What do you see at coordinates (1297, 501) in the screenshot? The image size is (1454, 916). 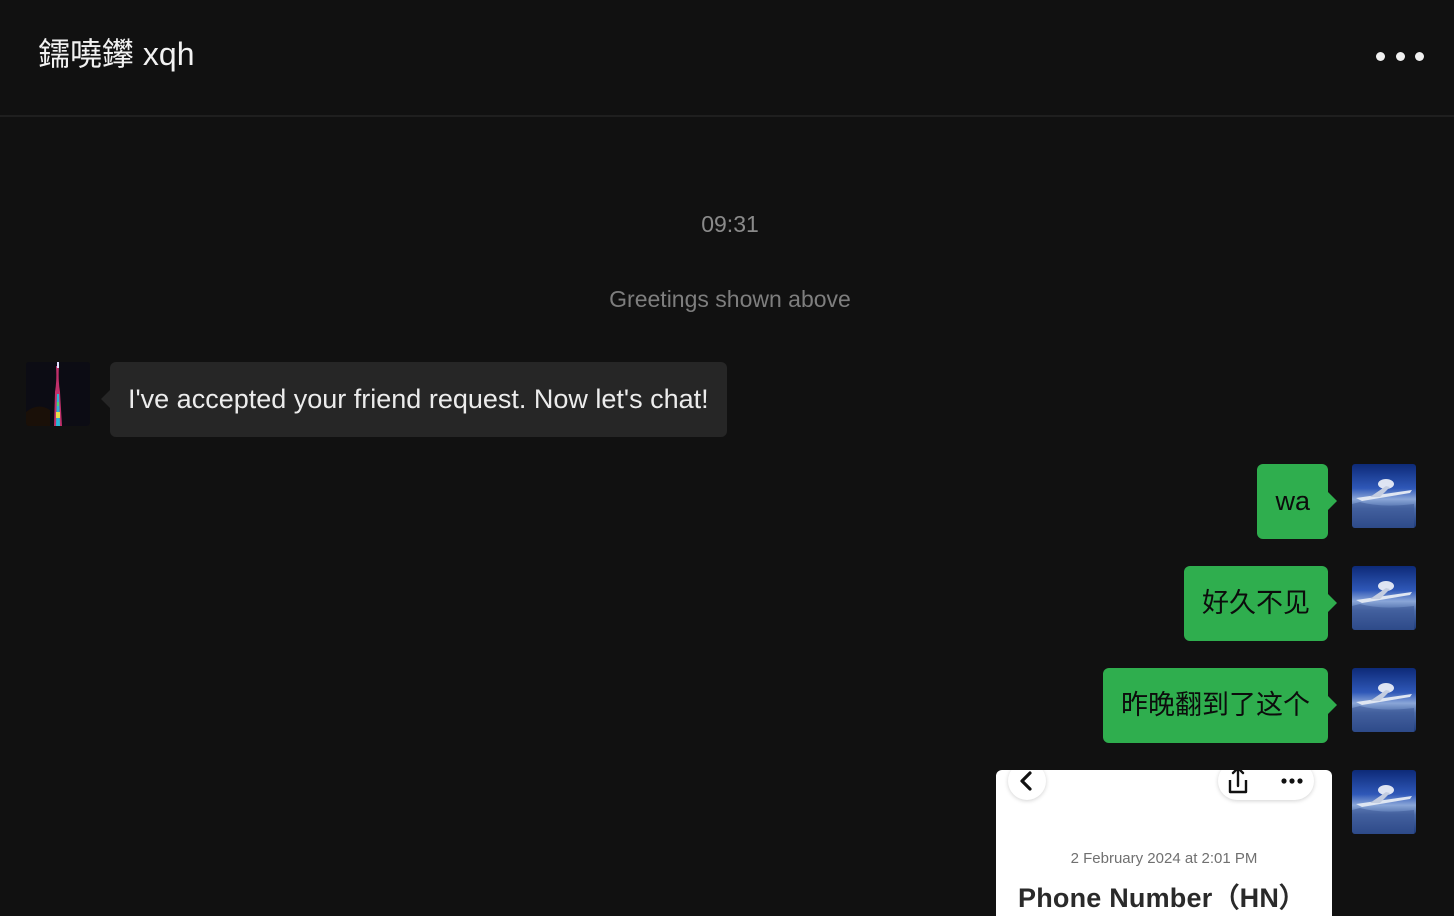 I see `outgoing-message-bubble: wa` at bounding box center [1297, 501].